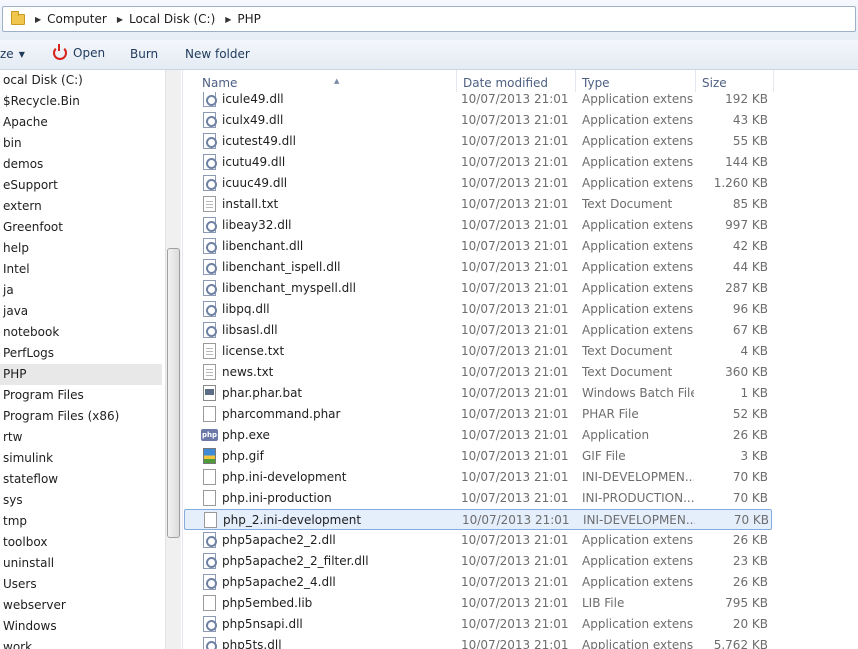  What do you see at coordinates (81, 332) in the screenshot?
I see `sidebar-item: notebook` at bounding box center [81, 332].